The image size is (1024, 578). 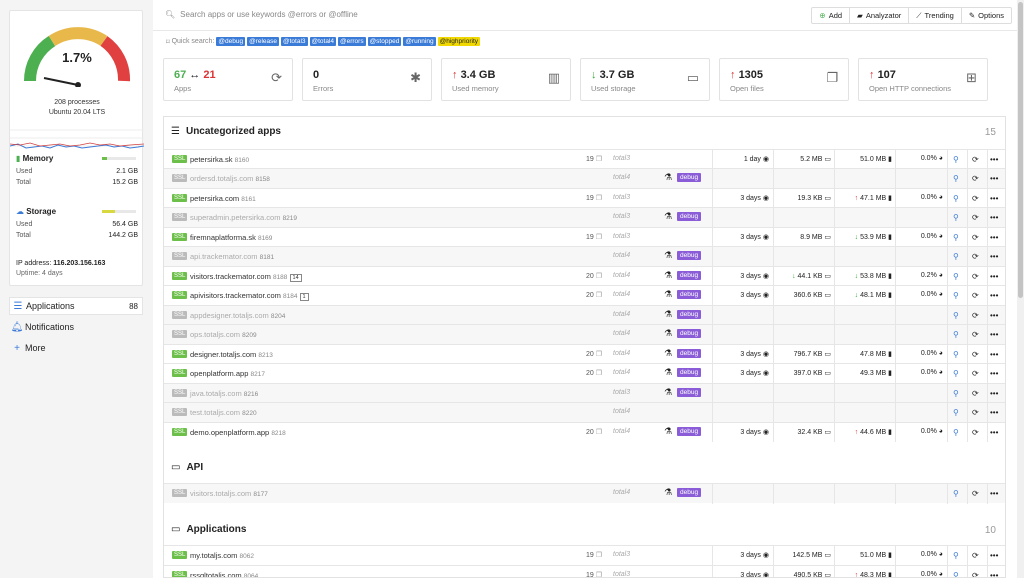 What do you see at coordinates (223, 334) in the screenshot?
I see `app-name: ops.totaljs.com 8209` at bounding box center [223, 334].